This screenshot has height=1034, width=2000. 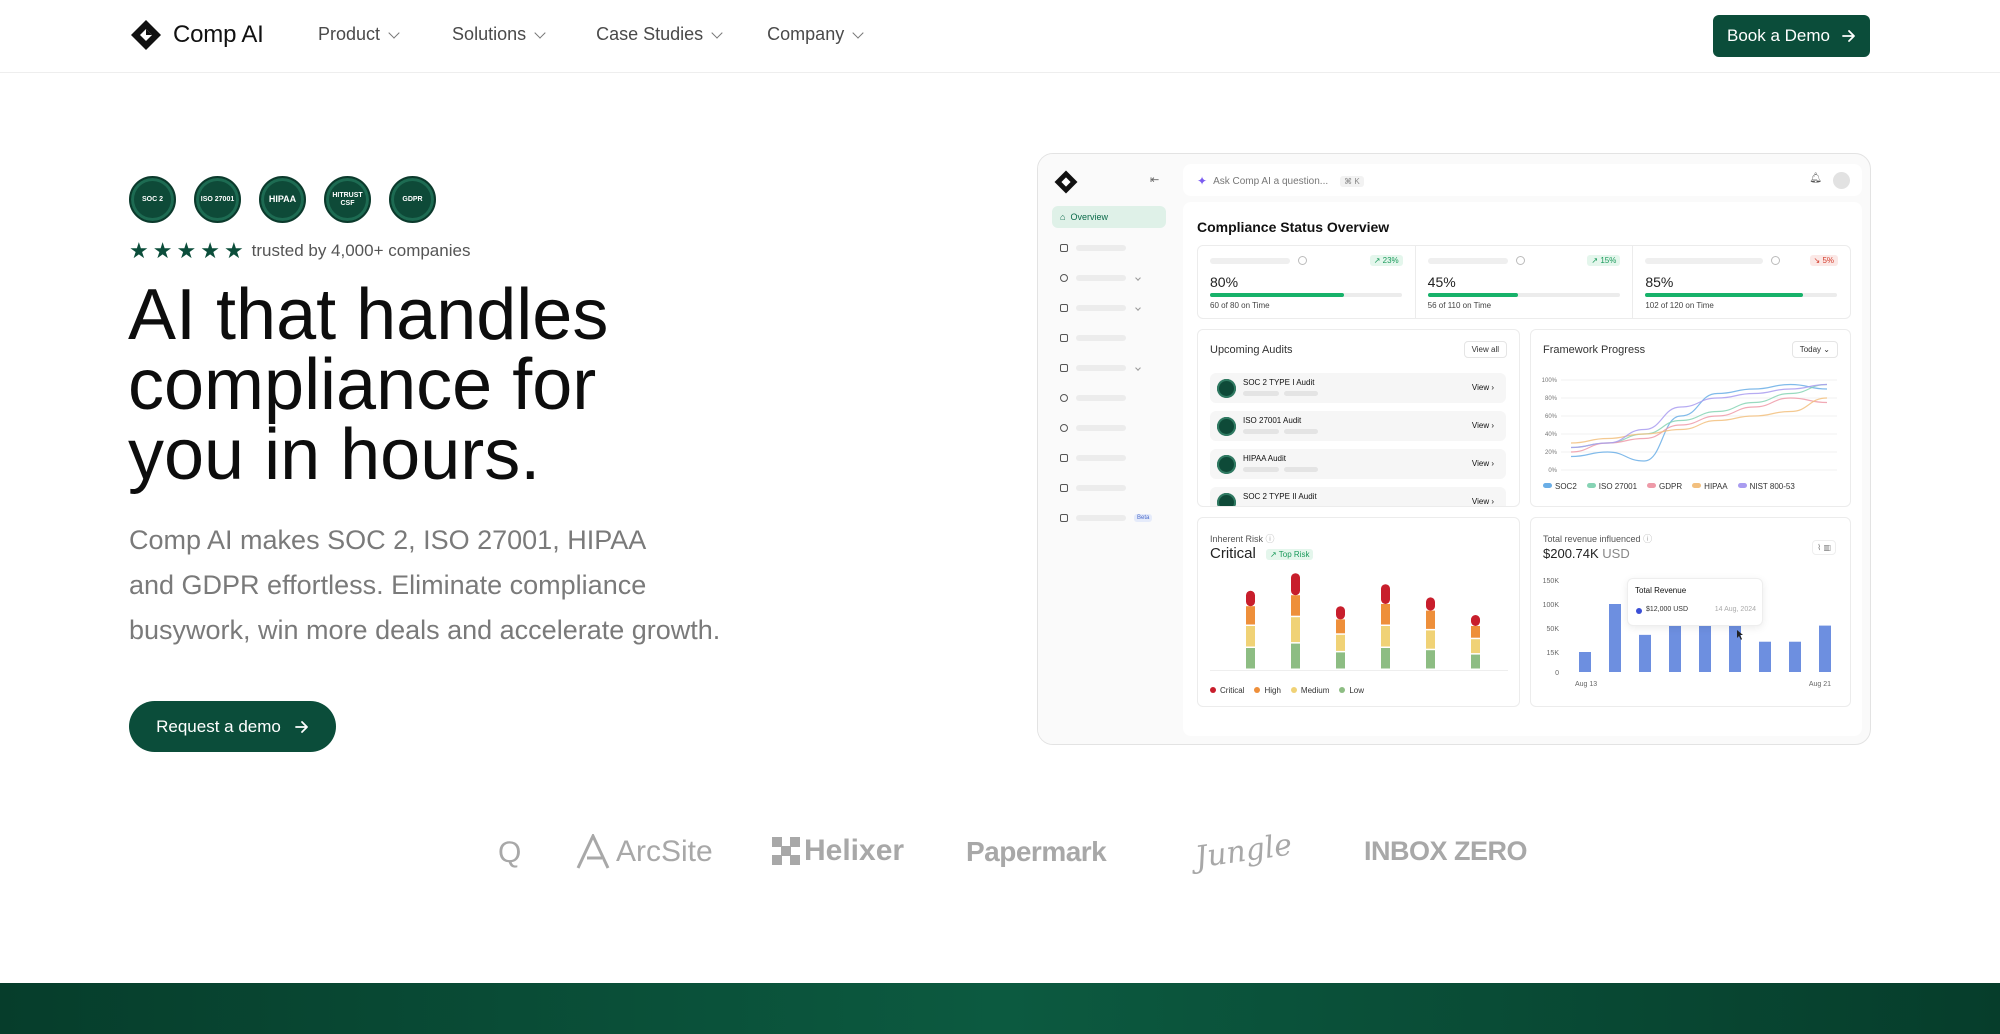 I want to click on card-title: Framework Progress, so click(x=1594, y=350).